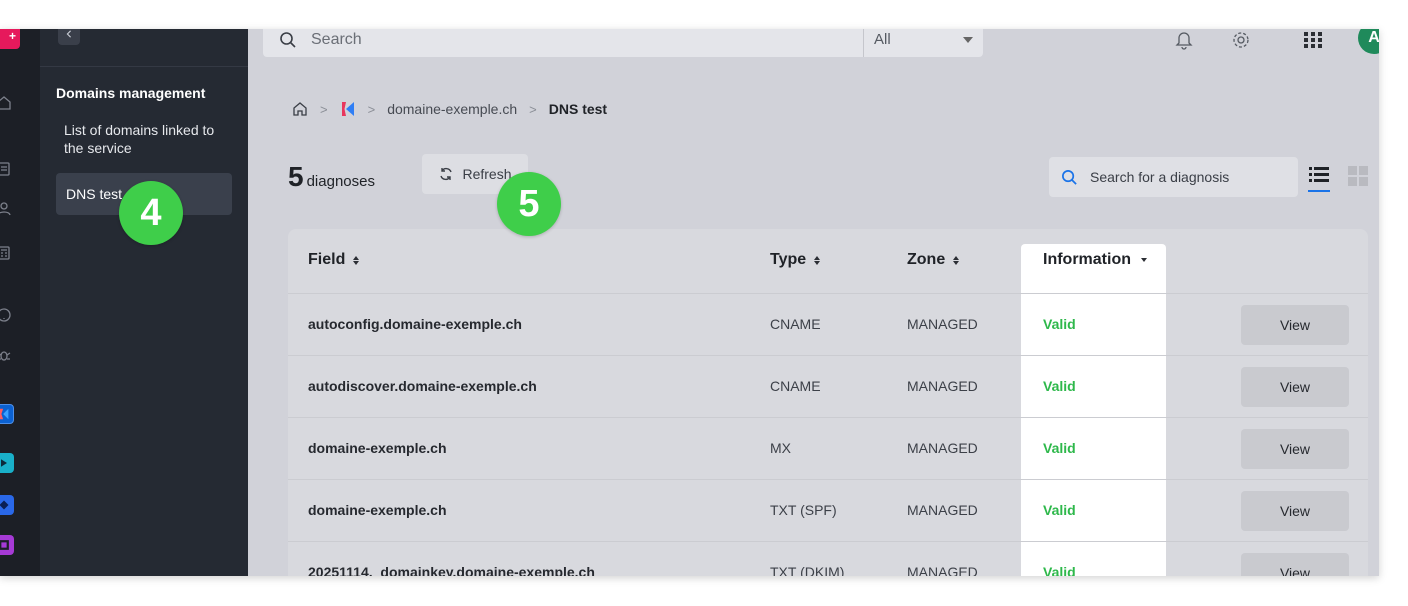 The image size is (1408, 606). Describe the element at coordinates (828, 448) in the screenshot. I see `table-row: domaine-exemple.ch MX MANAGED Valid View` at that location.